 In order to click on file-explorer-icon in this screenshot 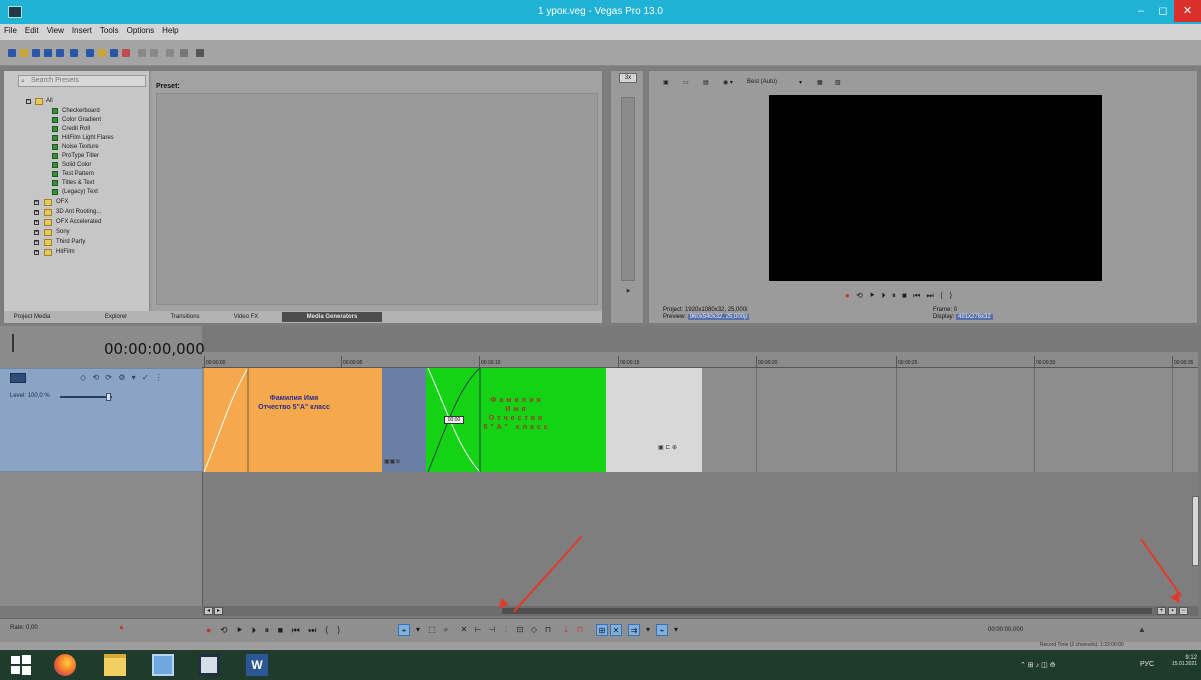, I will do `click(115, 665)`.